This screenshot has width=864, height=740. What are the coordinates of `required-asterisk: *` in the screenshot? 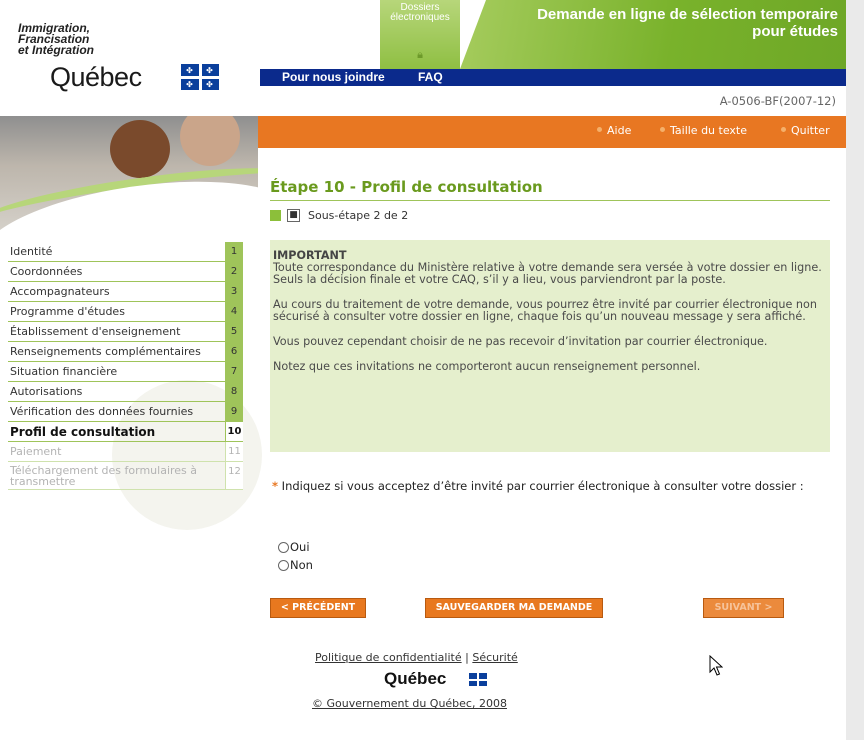 It's located at (275, 486).